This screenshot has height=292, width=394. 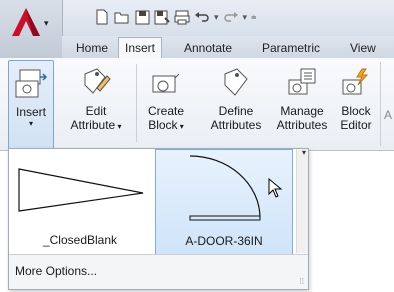 What do you see at coordinates (231, 17) in the screenshot?
I see `redo-icon` at bounding box center [231, 17].